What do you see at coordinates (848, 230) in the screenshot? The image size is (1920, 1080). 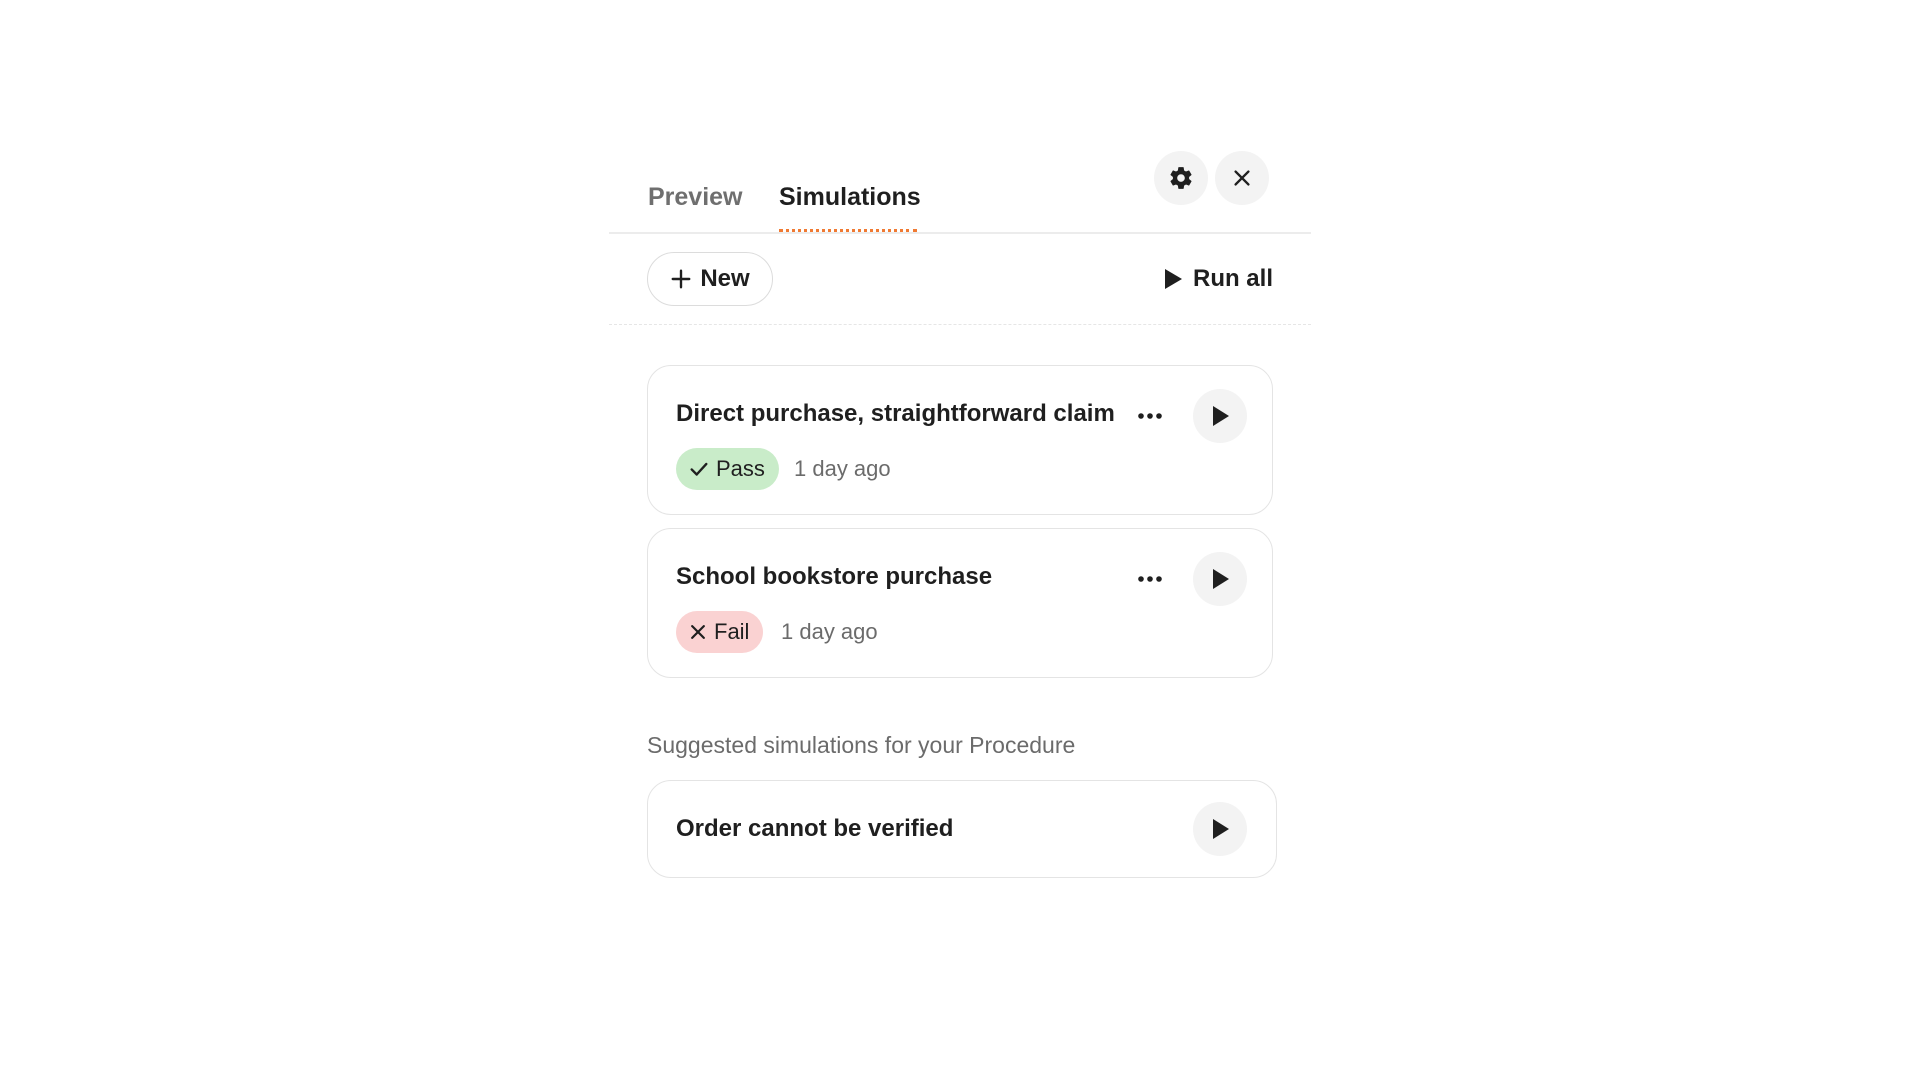 I see `active-tab-indicator` at bounding box center [848, 230].